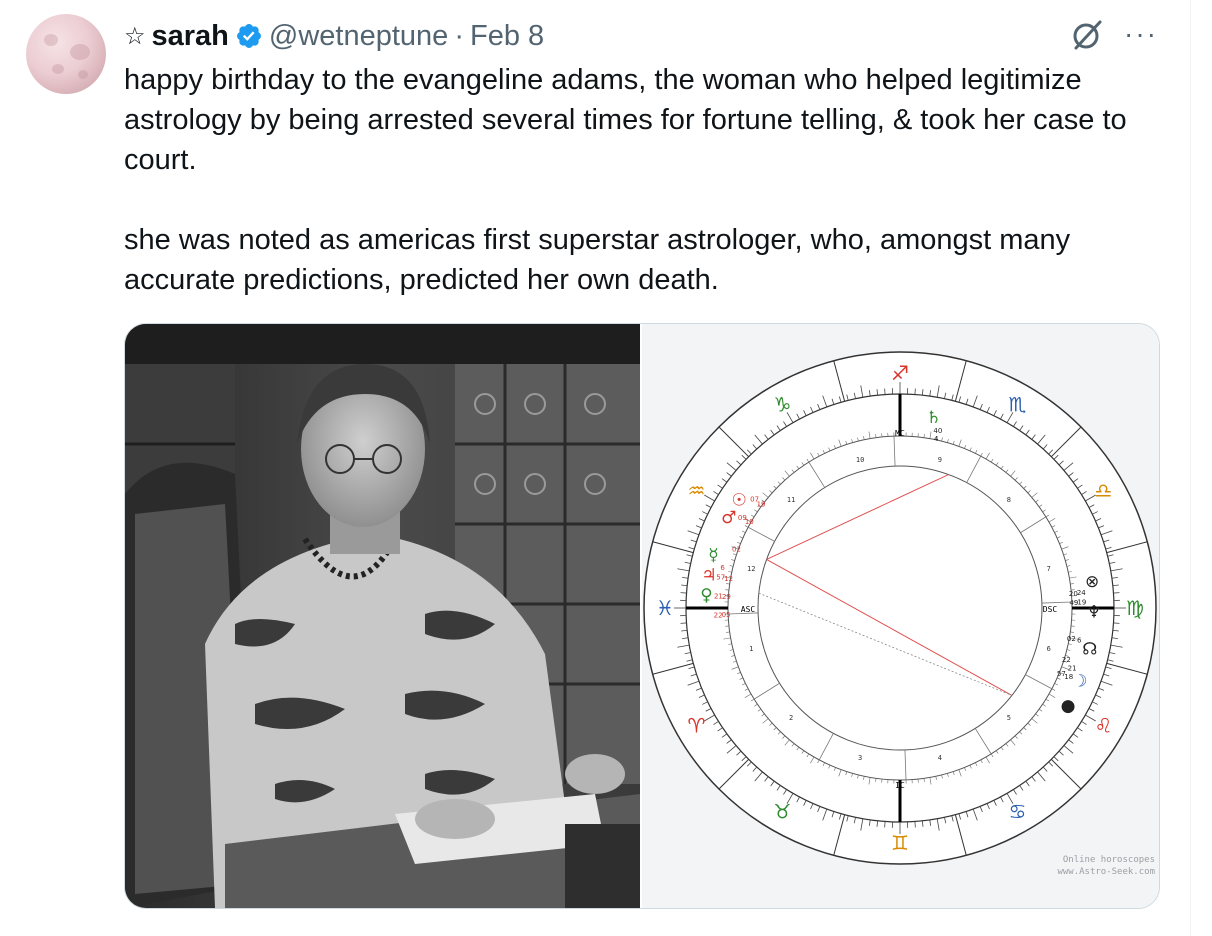 This screenshot has width=1212, height=936. Describe the element at coordinates (1049, 649) in the screenshot. I see `house-number: 6` at that location.